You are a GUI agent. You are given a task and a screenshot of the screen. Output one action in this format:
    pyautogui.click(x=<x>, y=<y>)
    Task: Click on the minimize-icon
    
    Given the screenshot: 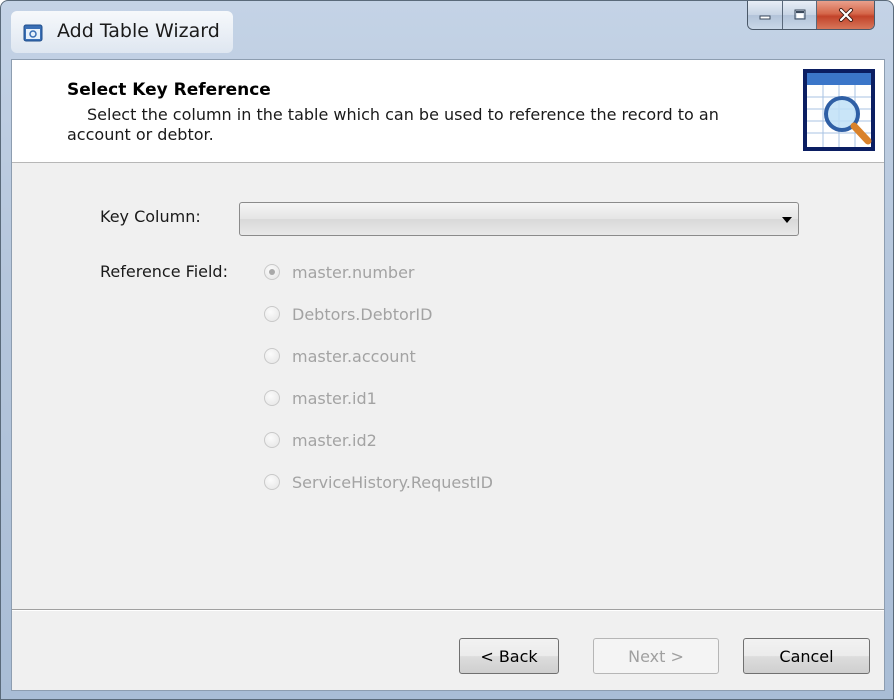 What is the action you would take?
    pyautogui.click(x=765, y=17)
    